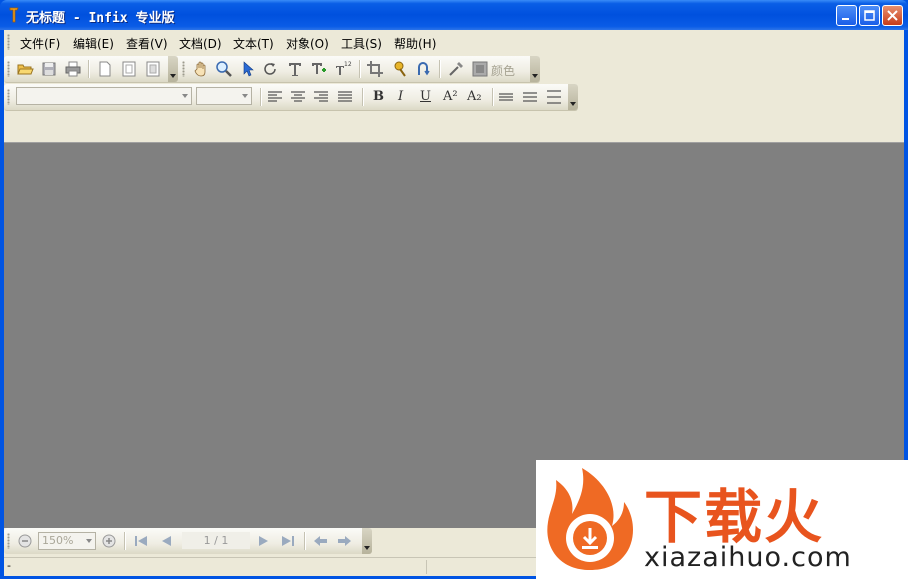 The height and width of the screenshot is (579, 908). I want to click on window-title: 无标题 - Infix 专业版, so click(100, 18).